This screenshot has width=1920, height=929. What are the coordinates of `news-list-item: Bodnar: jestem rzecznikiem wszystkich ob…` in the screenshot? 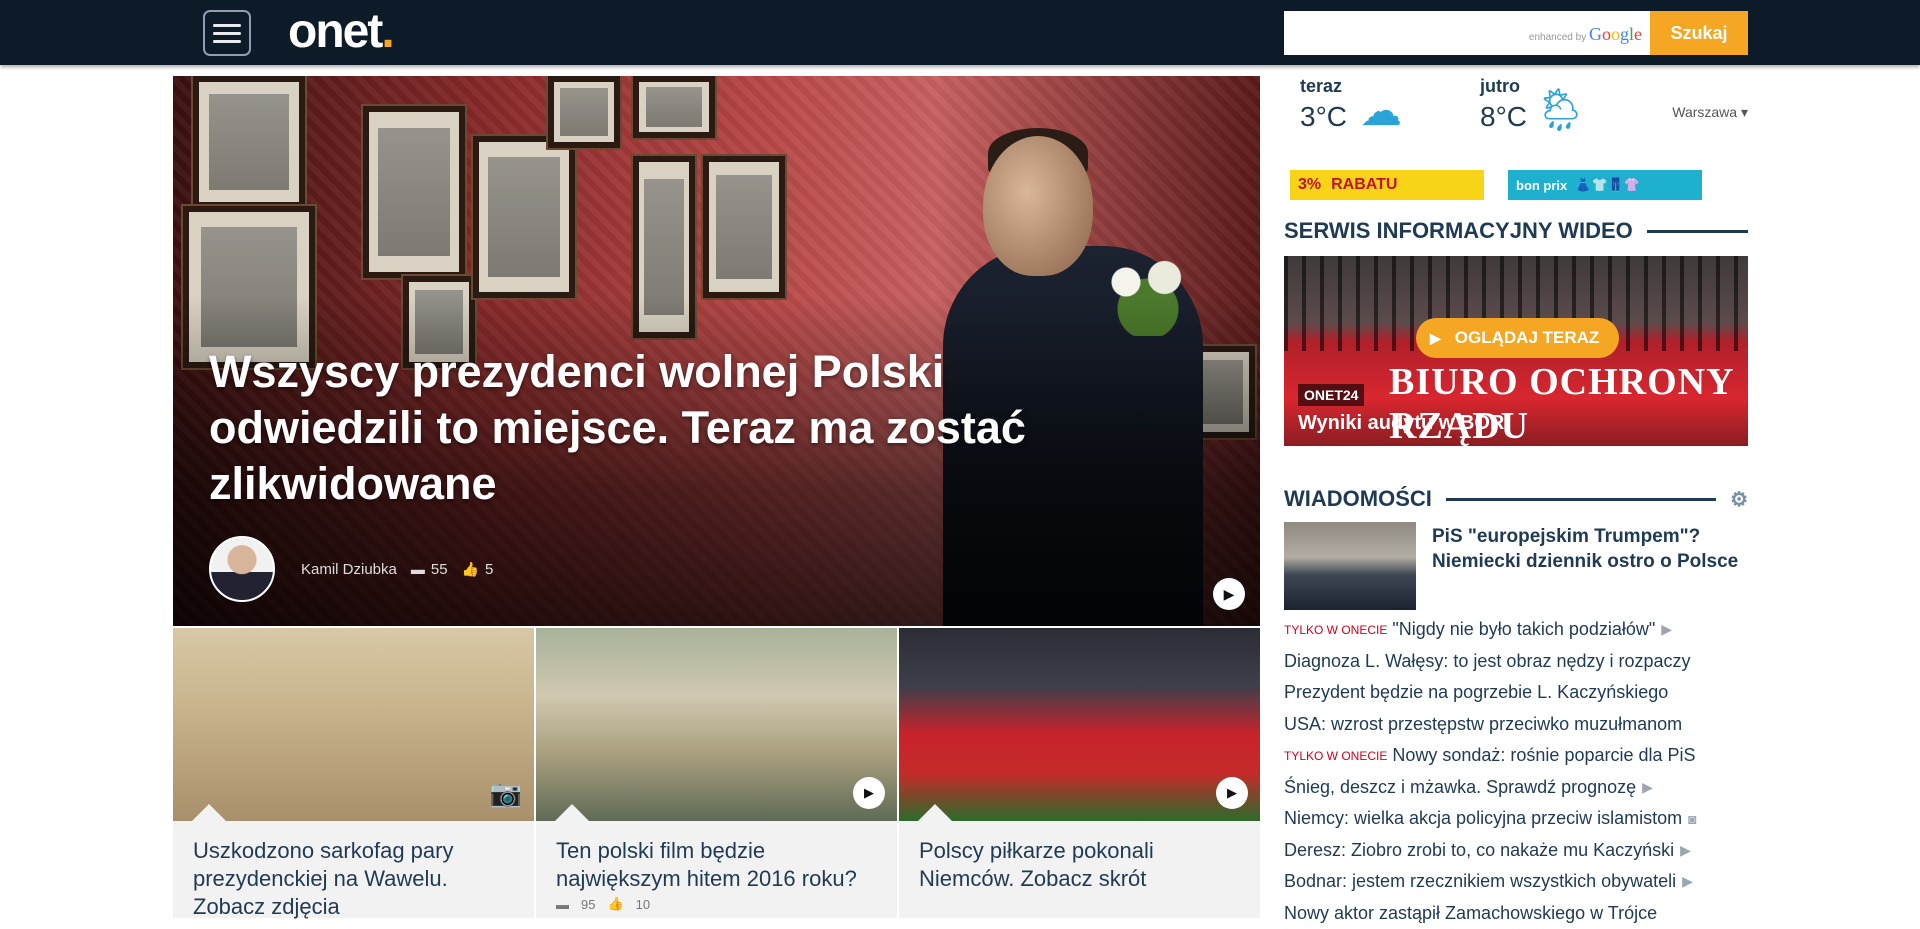 It's located at (1516, 882).